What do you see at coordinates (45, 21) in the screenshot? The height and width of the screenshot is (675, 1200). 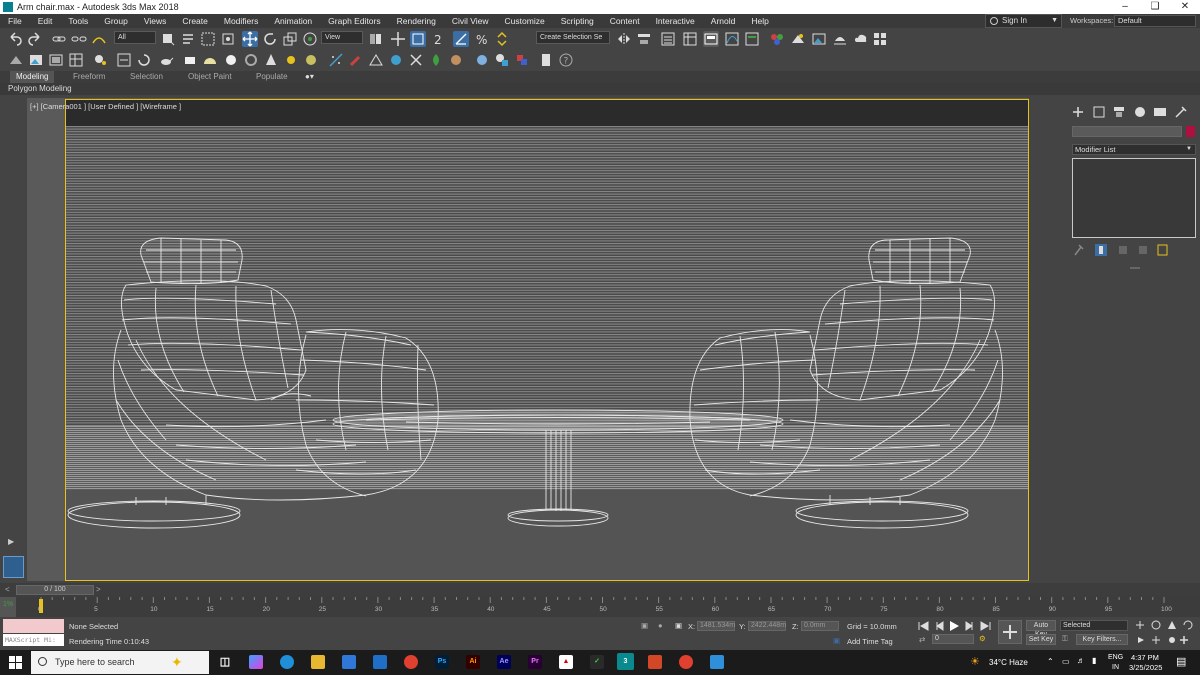 I see `menu-edit: Edit` at bounding box center [45, 21].